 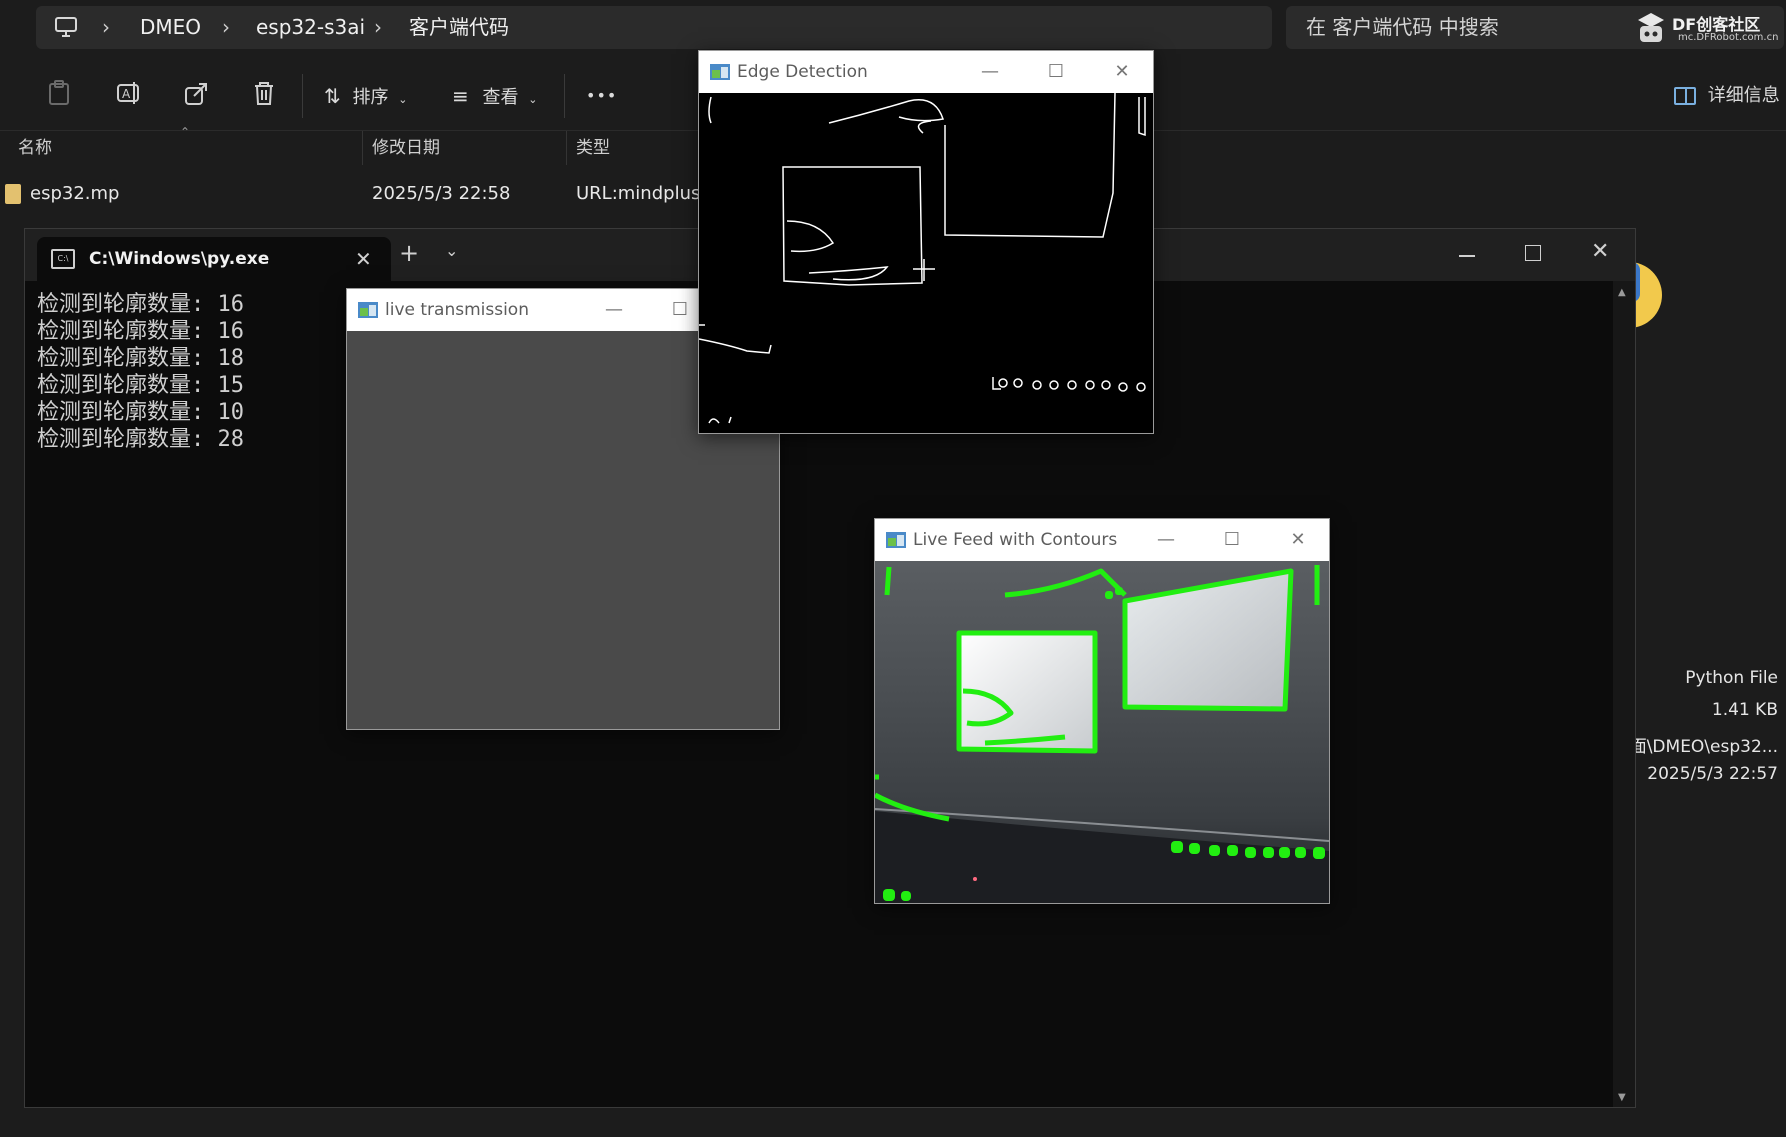 I want to click on sort-button: ⇅ 排序 ⌄, so click(x=372, y=96).